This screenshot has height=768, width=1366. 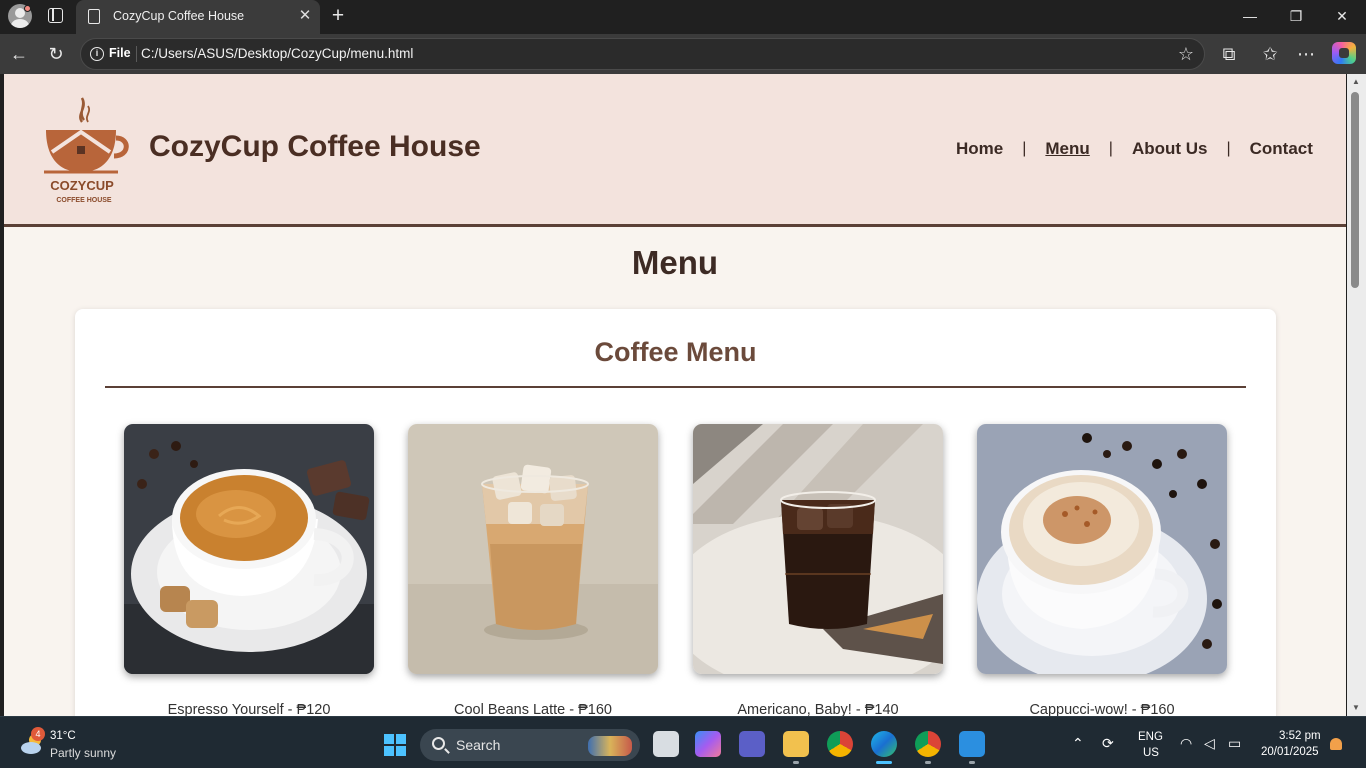 What do you see at coordinates (1336, 744) in the screenshot?
I see `notification-bell-icon` at bounding box center [1336, 744].